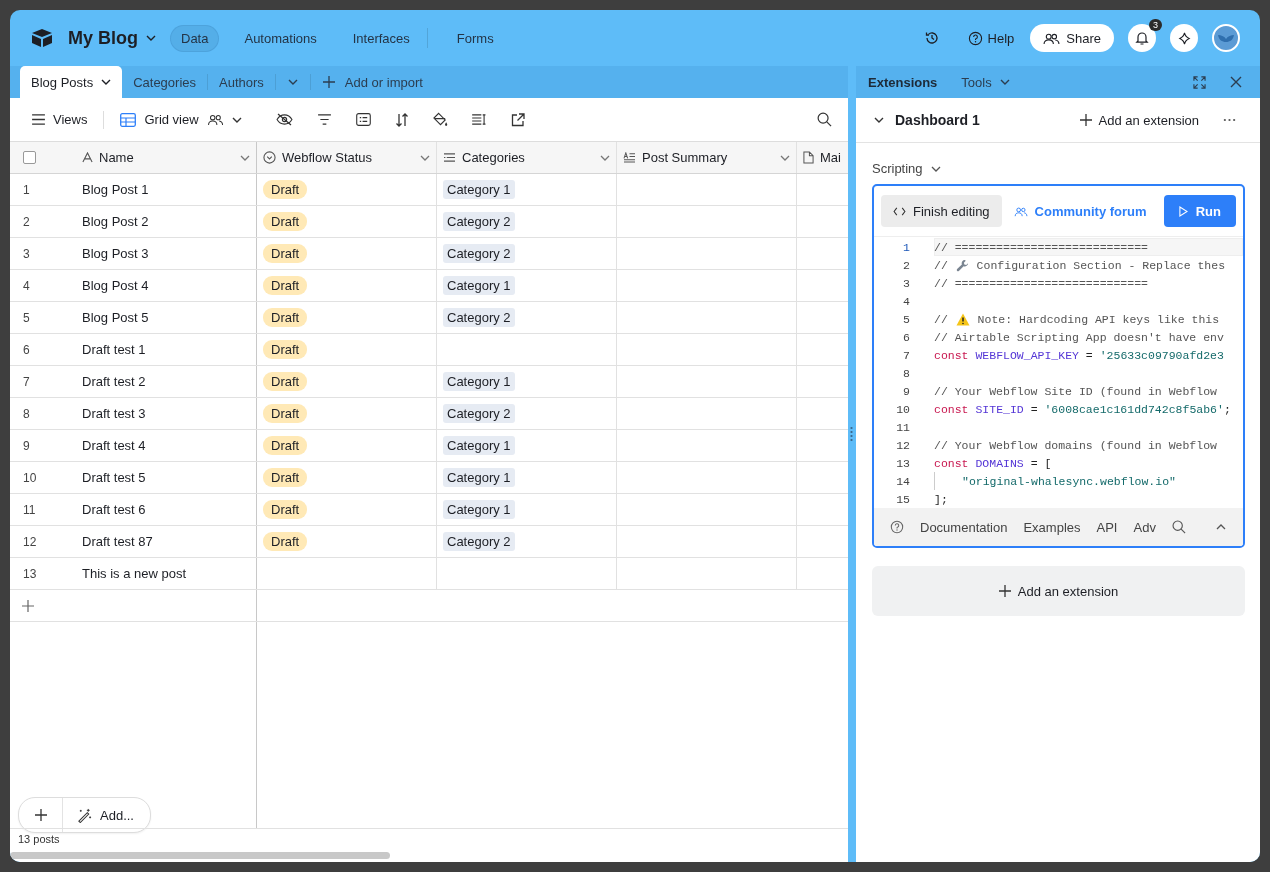 This screenshot has height=872, width=1270. What do you see at coordinates (941, 211) in the screenshot?
I see `finish-editing-button: Finish editing` at bounding box center [941, 211].